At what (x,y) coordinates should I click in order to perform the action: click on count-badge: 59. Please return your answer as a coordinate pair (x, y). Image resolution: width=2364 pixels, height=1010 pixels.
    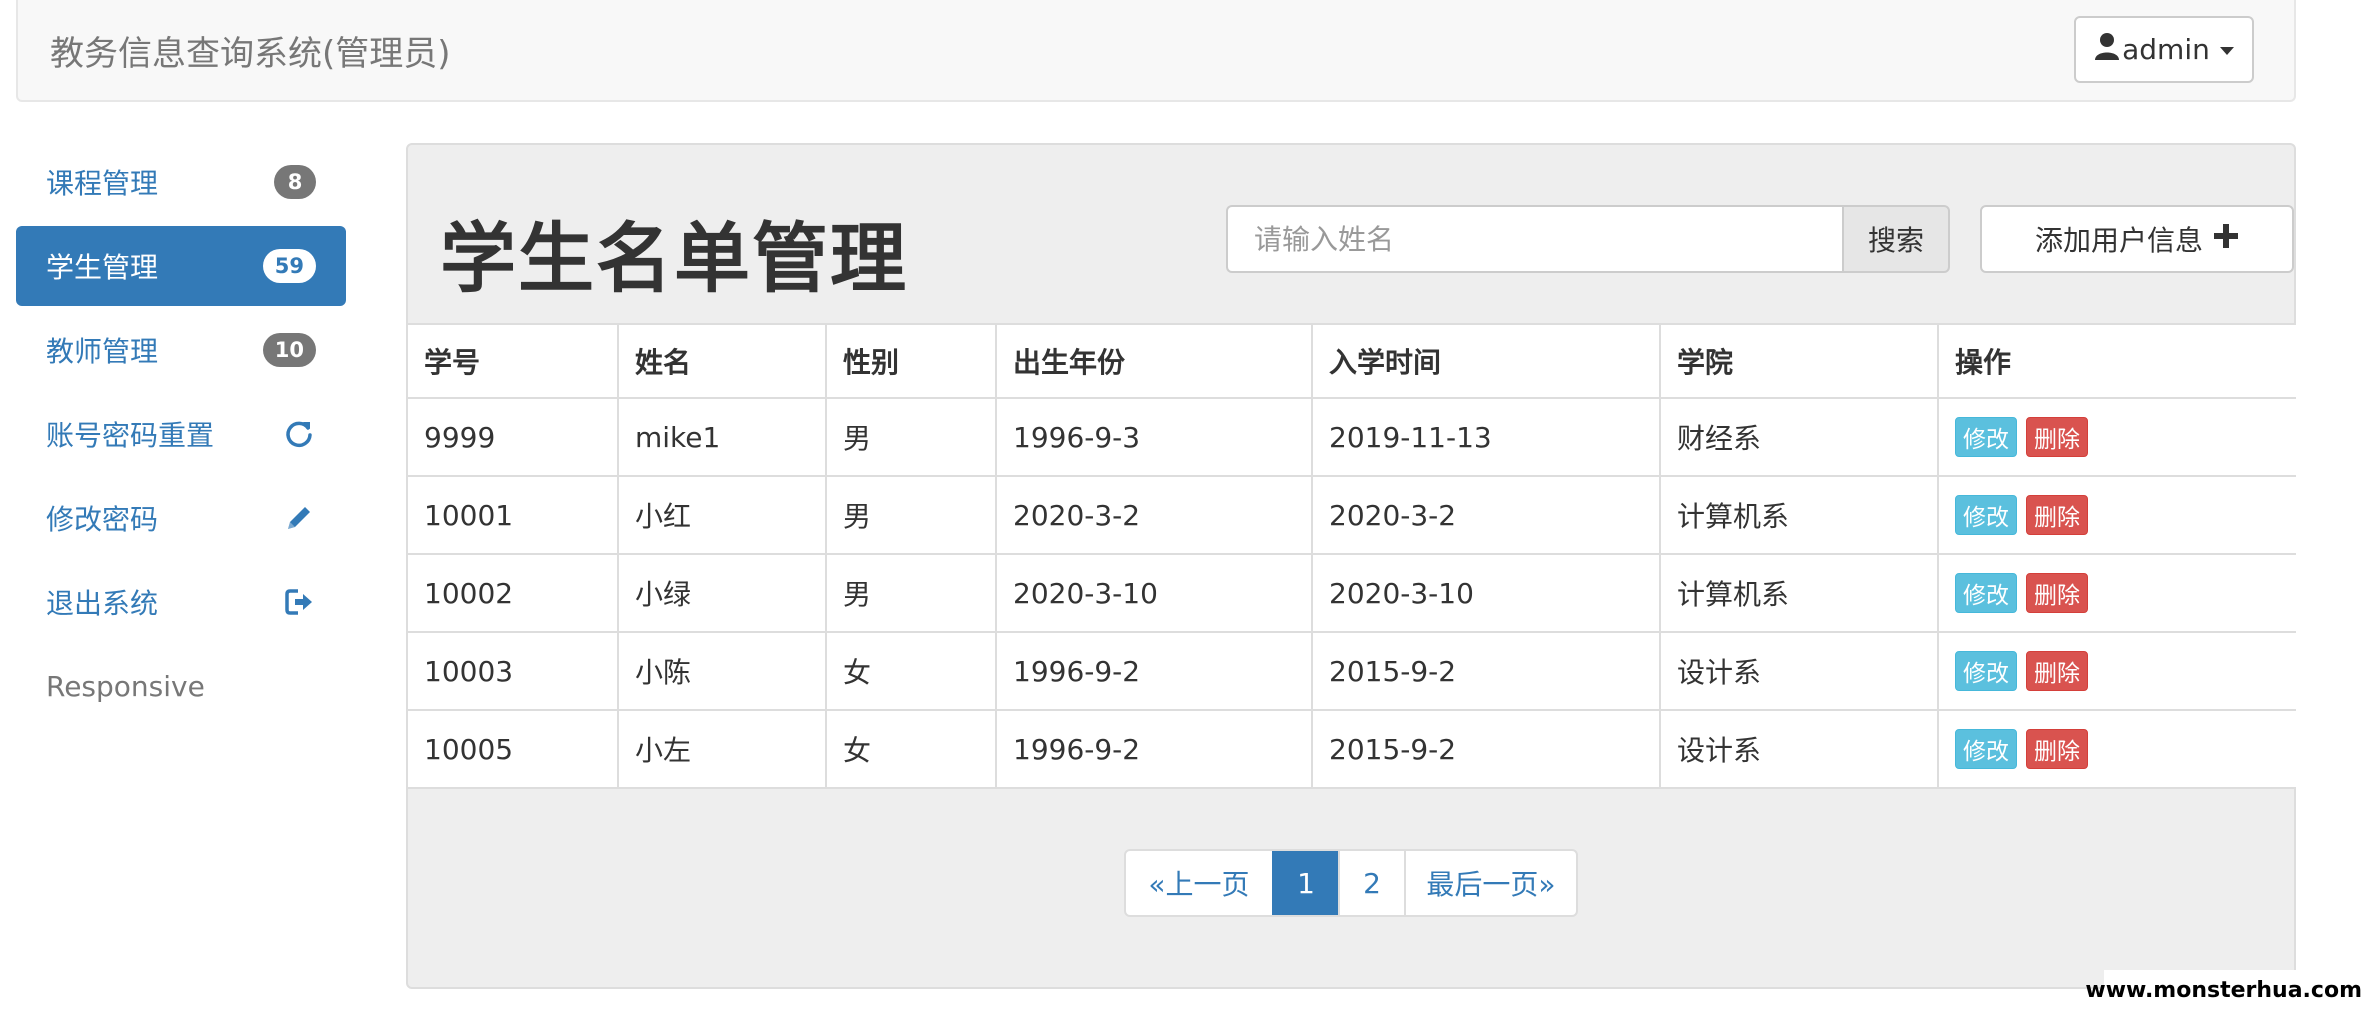
    Looking at the image, I should click on (289, 266).